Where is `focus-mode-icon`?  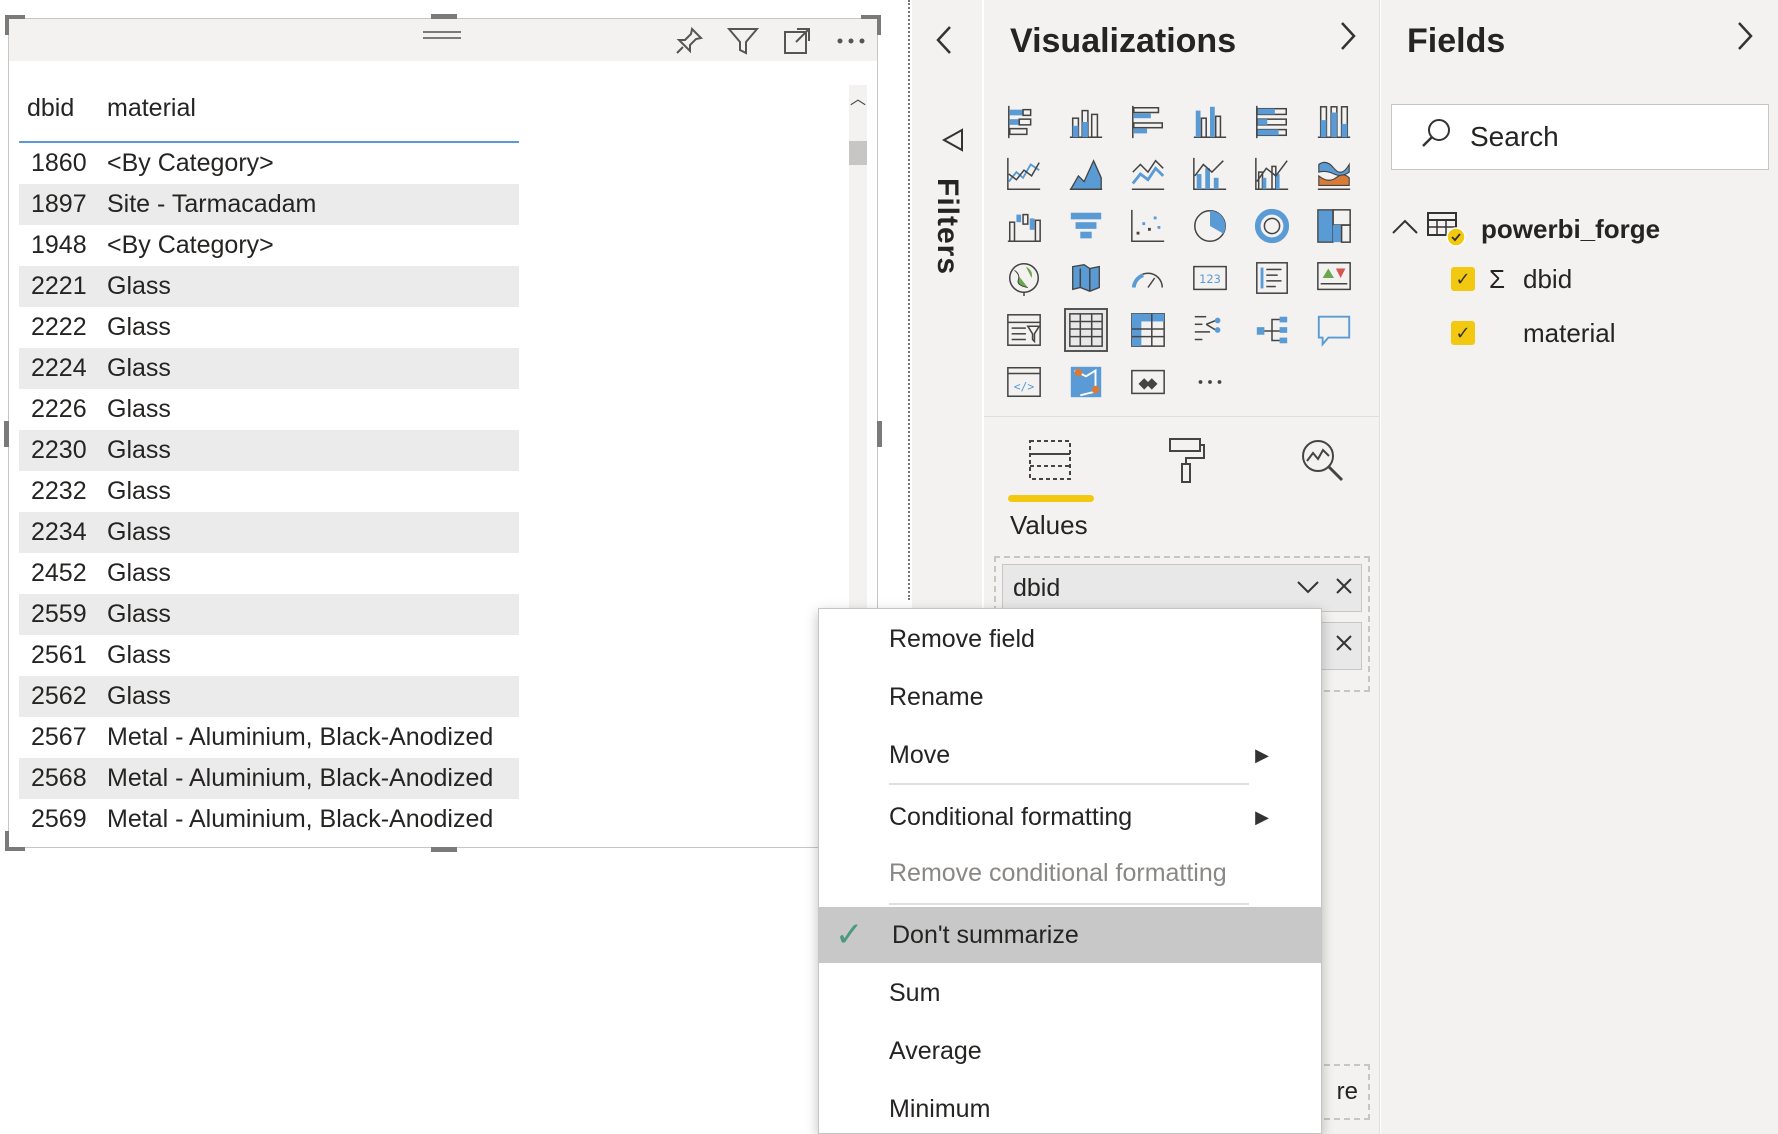 focus-mode-icon is located at coordinates (797, 41).